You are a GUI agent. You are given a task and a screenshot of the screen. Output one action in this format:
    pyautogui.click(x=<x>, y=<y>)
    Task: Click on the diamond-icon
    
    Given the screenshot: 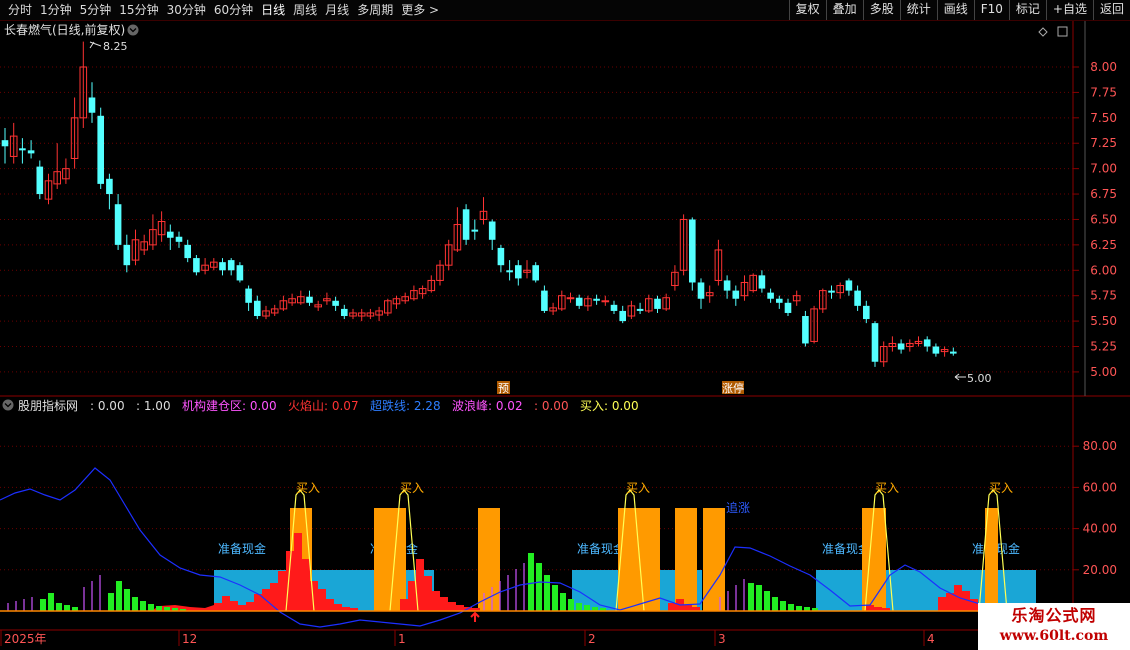 What is the action you would take?
    pyautogui.click(x=1043, y=32)
    